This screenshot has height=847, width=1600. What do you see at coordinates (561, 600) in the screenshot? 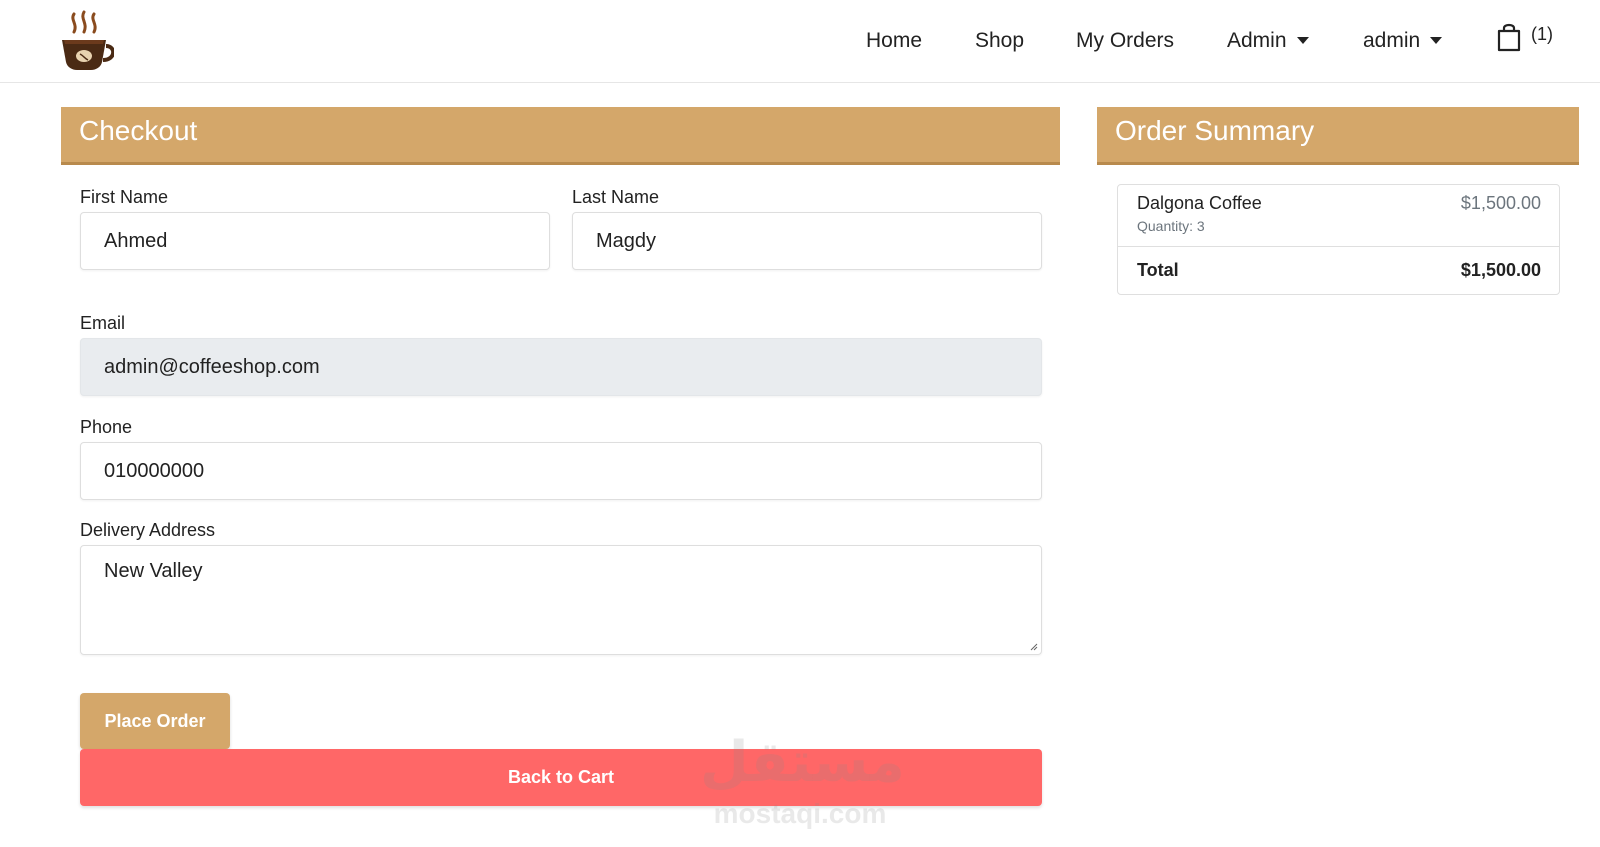
I see `delivery-address-textarea: New Valley` at bounding box center [561, 600].